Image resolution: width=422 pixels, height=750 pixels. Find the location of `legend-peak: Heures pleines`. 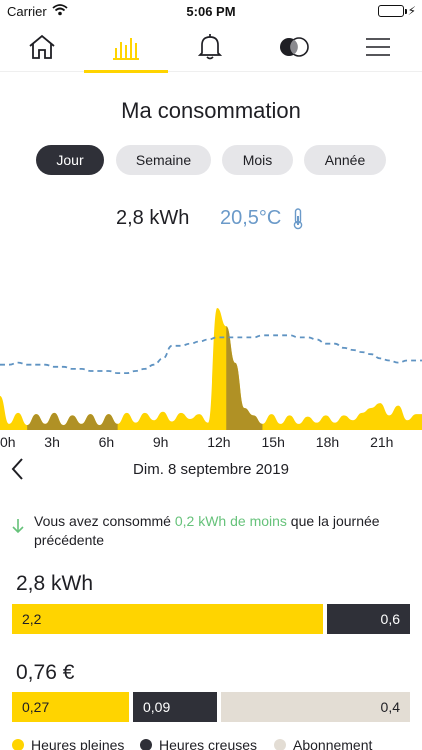

legend-peak: Heures pleines is located at coordinates (68, 743).